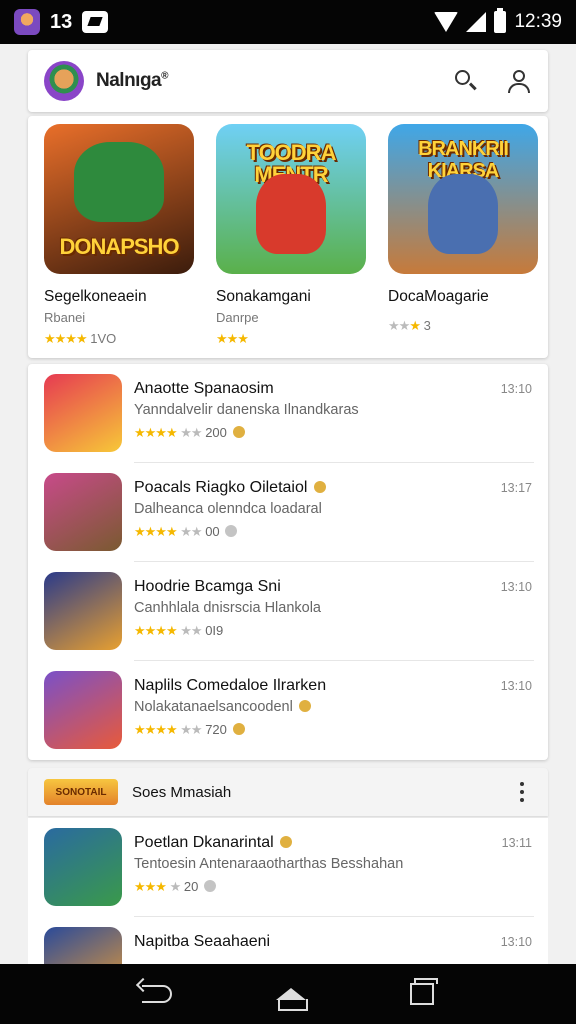 This screenshot has width=576, height=1024. What do you see at coordinates (228, 509) in the screenshot?
I see `game-description: Dalheanca olenndca loadaral` at bounding box center [228, 509].